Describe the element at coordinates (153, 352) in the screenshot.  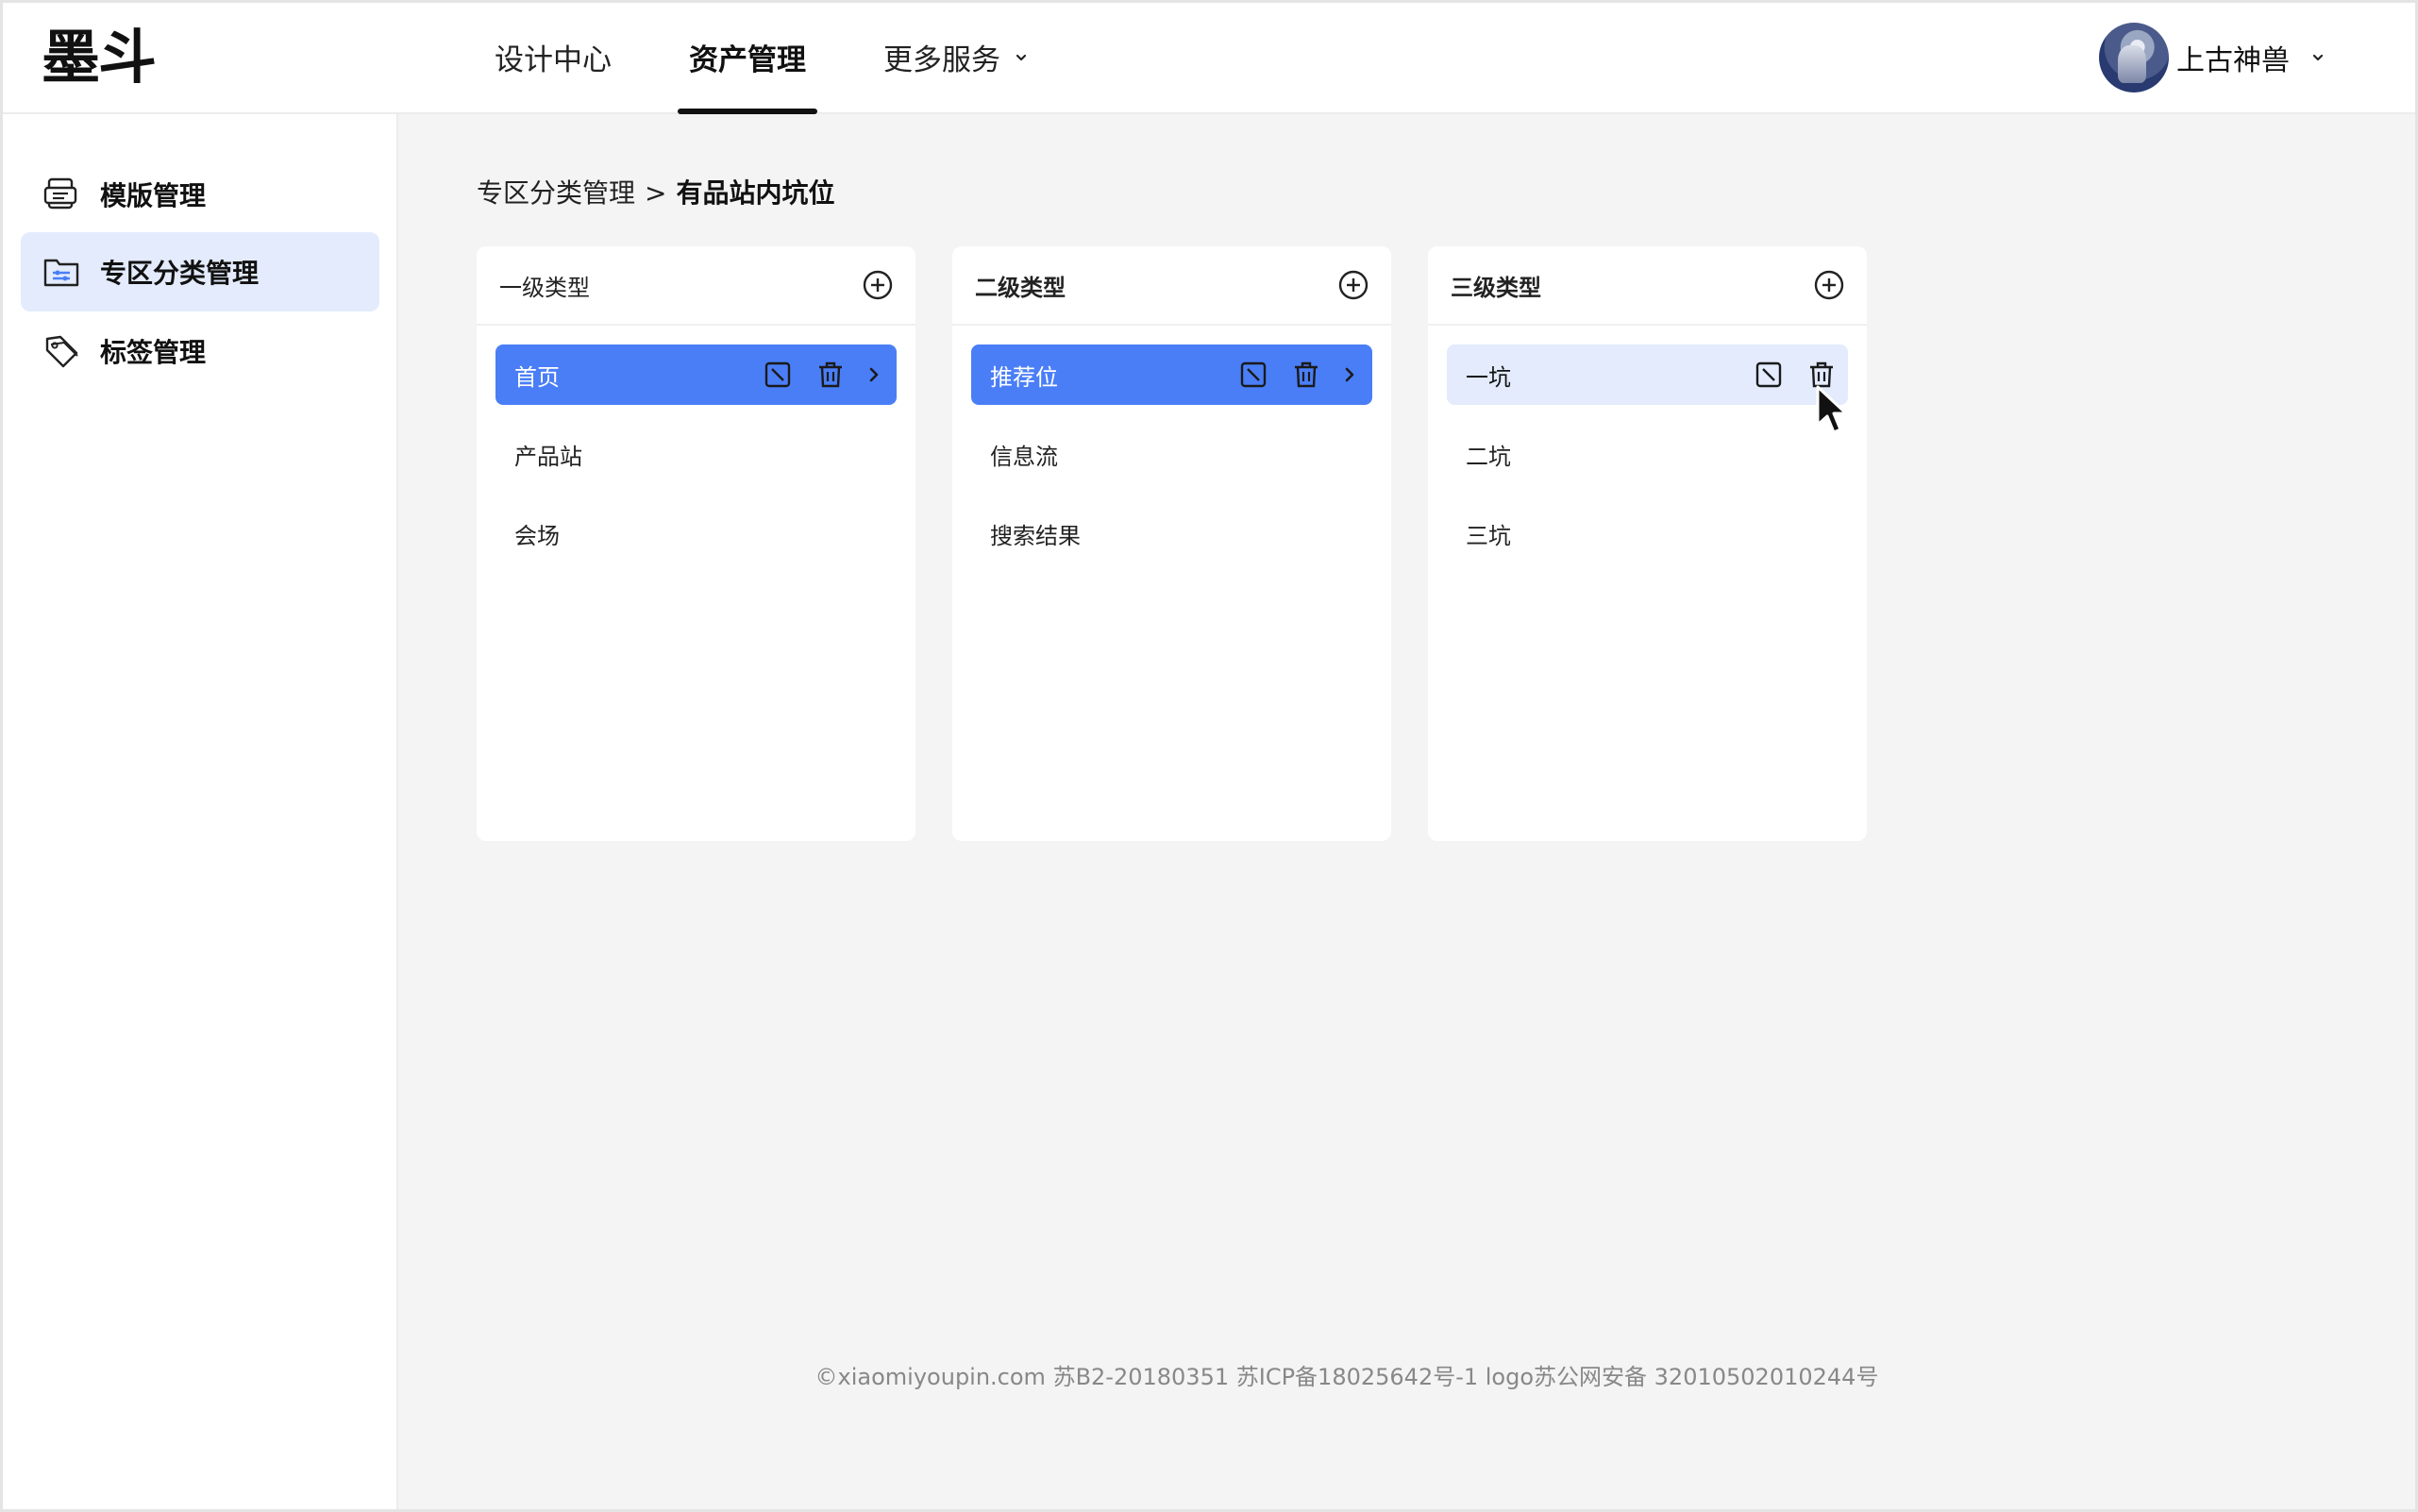
I see `sidebar-item-label: 标签管理` at that location.